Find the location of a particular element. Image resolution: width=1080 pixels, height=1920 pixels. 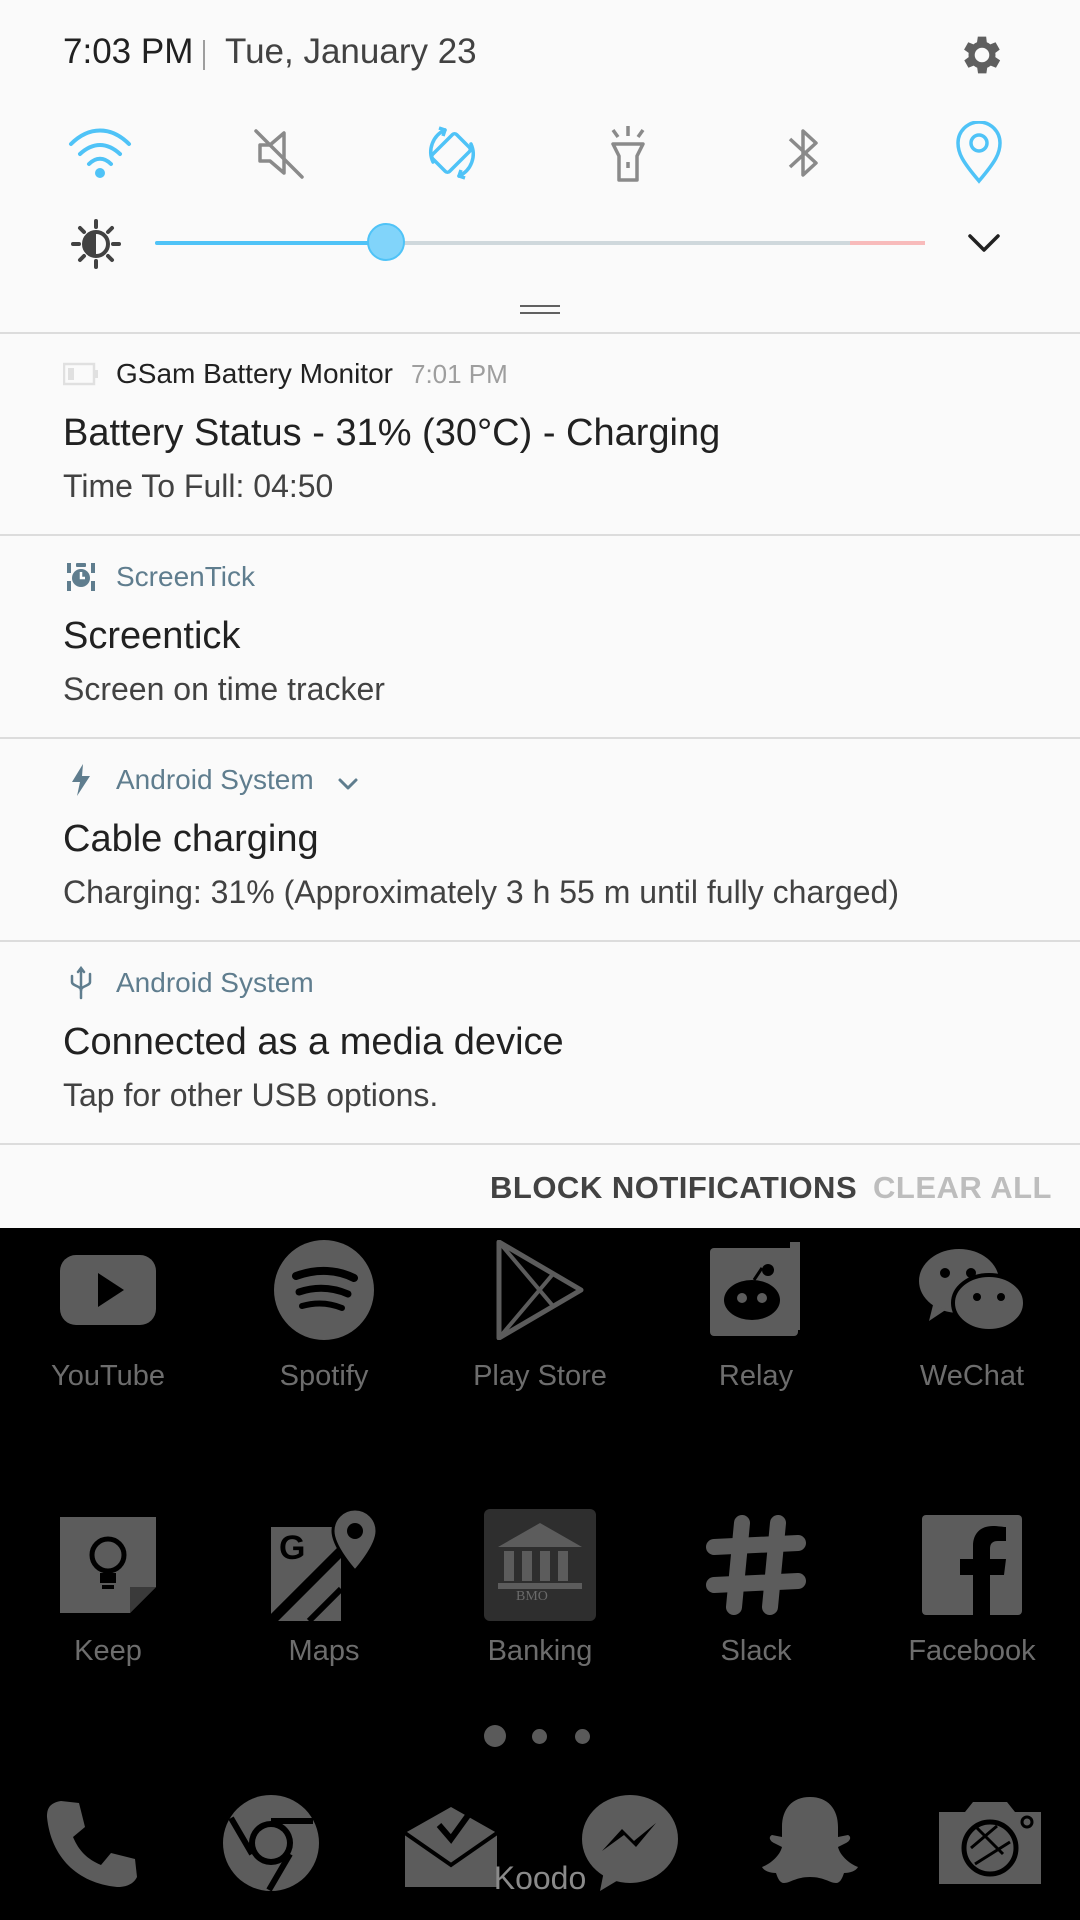

notification-text: Time To Full: 04:50 is located at coordinates (198, 486).